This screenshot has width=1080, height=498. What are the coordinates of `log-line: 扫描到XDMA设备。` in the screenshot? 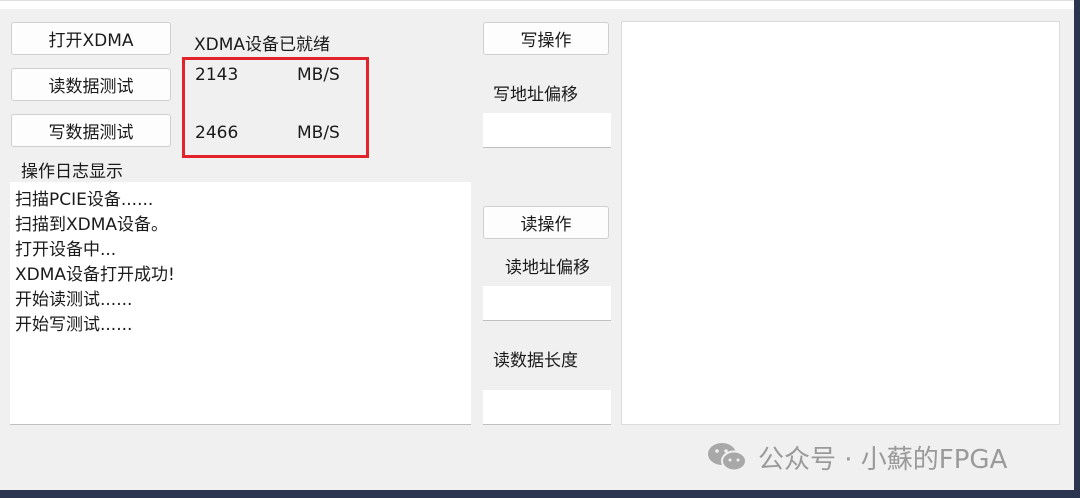 It's located at (92, 225).